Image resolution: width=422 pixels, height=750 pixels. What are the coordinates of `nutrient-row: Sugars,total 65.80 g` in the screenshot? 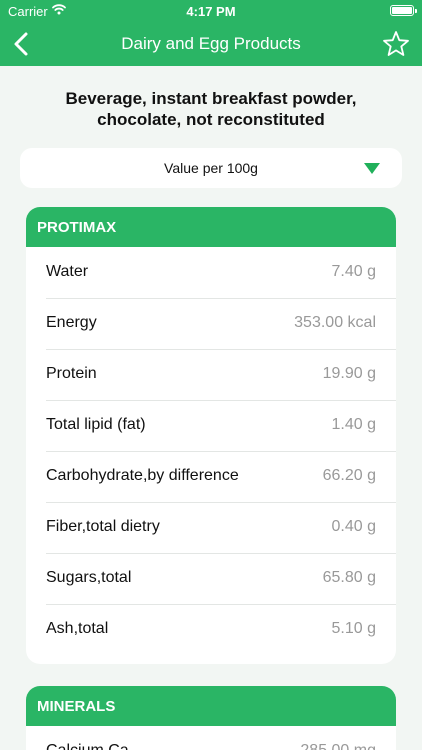 It's located at (211, 578).